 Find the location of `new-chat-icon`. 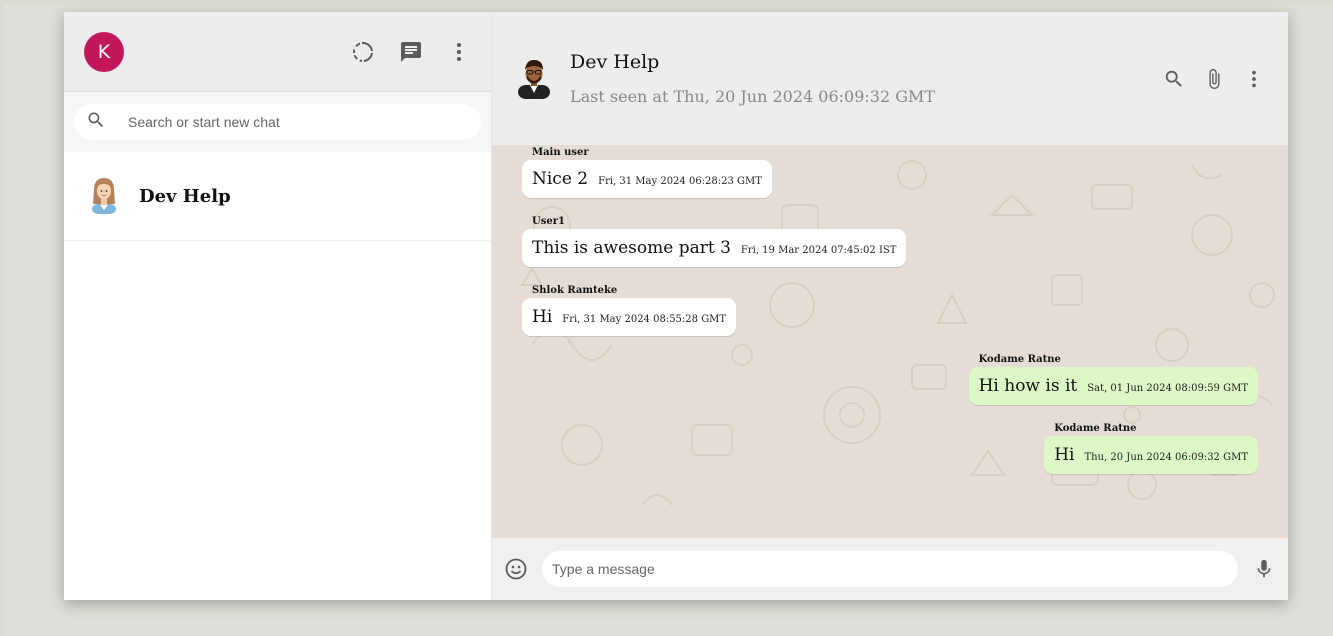

new-chat-icon is located at coordinates (411, 52).